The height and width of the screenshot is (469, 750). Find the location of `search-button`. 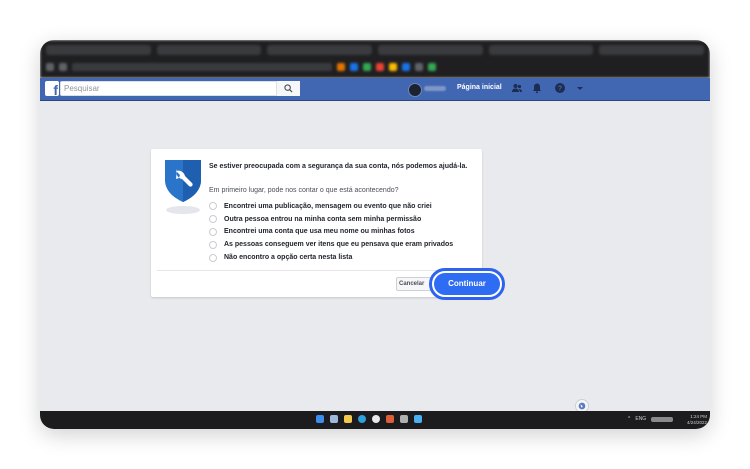

search-button is located at coordinates (288, 88).